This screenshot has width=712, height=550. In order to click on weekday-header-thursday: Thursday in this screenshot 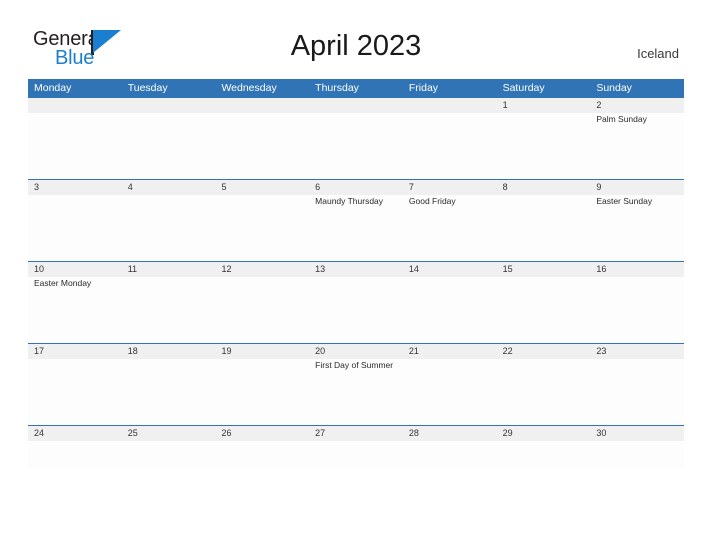, I will do `click(337, 88)`.